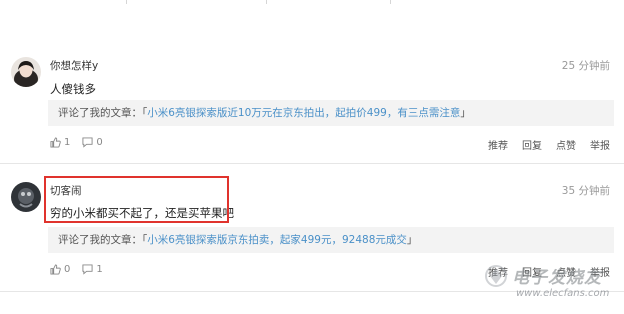 This screenshot has height=314, width=624. Describe the element at coordinates (67, 269) in the screenshot. I see `like-count: 0` at that location.